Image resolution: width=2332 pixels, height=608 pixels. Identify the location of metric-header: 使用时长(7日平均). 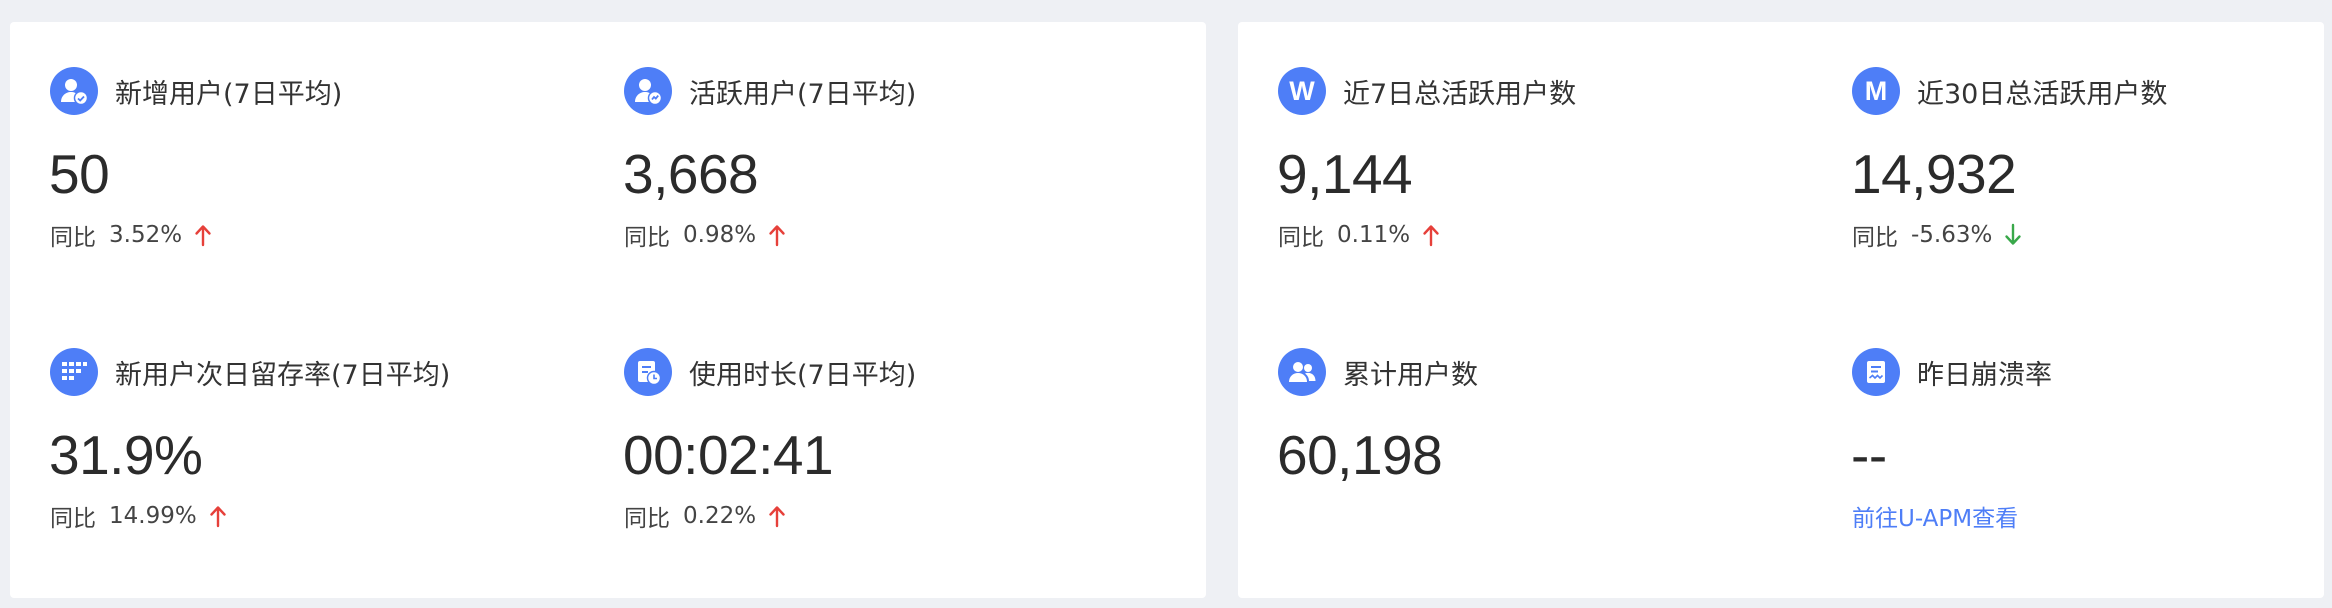
(770, 372).